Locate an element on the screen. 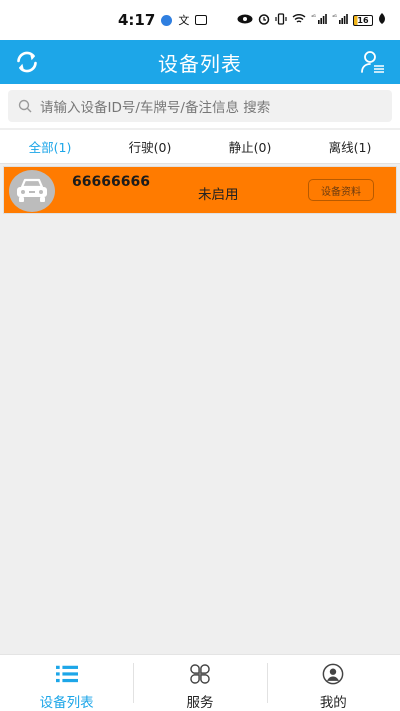  search-placeholder: 请输入设备ID号/车牌号/备注信息 搜索 is located at coordinates (155, 108).